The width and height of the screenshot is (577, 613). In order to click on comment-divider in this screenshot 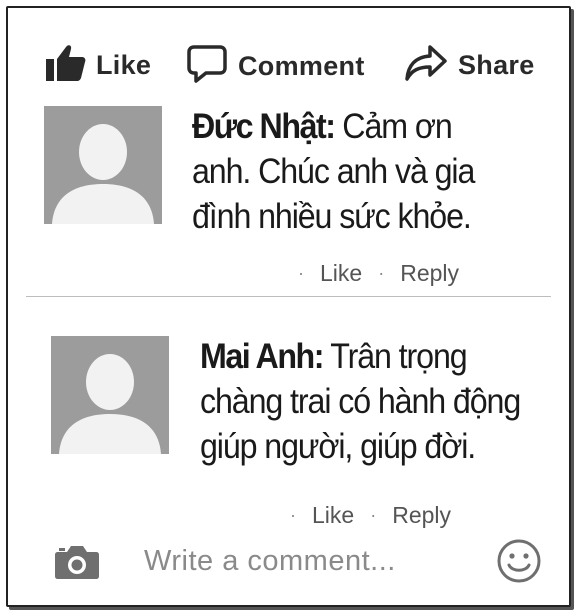, I will do `click(288, 296)`.